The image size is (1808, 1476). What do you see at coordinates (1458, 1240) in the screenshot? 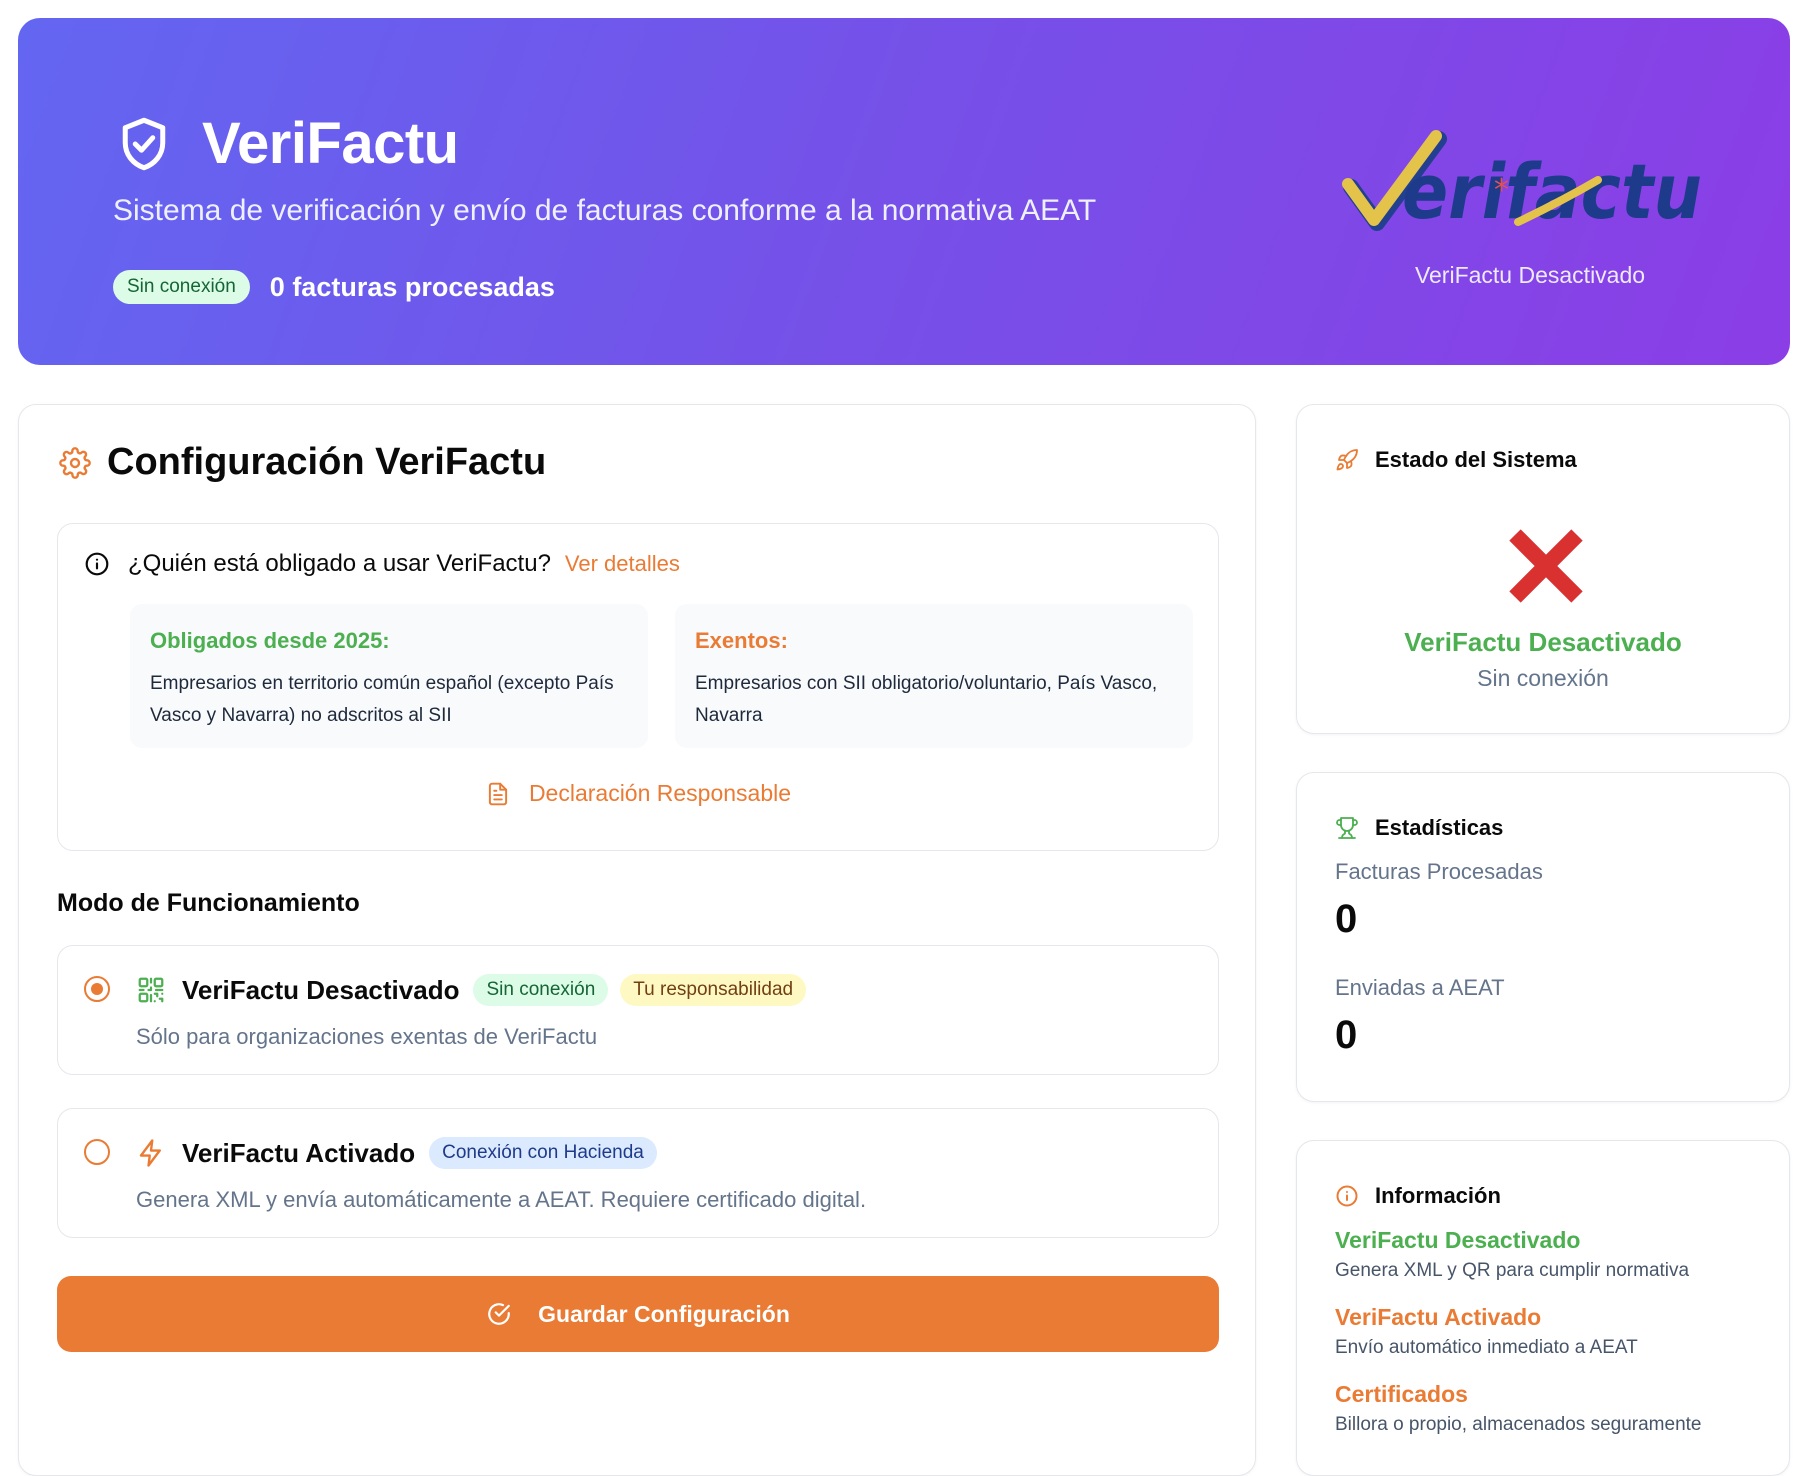
I see `info-item-title: VeriFactu Desactivado` at bounding box center [1458, 1240].